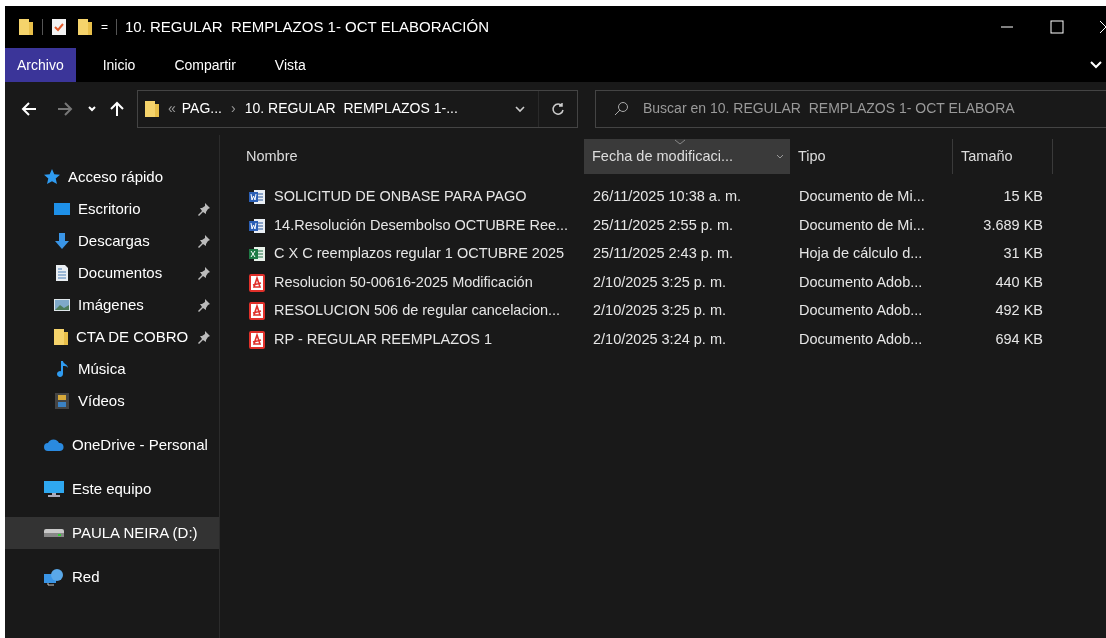 The height and width of the screenshot is (638, 1106). What do you see at coordinates (1003, 156) in the screenshot?
I see `column-header: Tamaño` at bounding box center [1003, 156].